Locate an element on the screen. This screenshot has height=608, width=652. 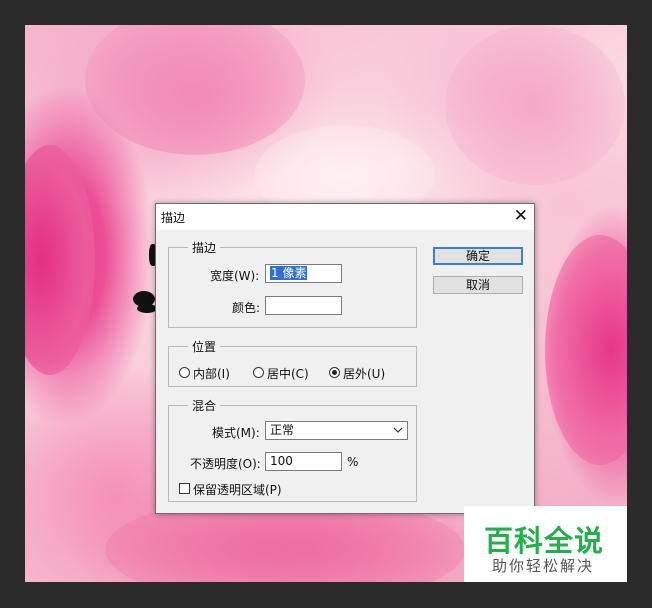
color-label: 颜色: is located at coordinates (246, 308).